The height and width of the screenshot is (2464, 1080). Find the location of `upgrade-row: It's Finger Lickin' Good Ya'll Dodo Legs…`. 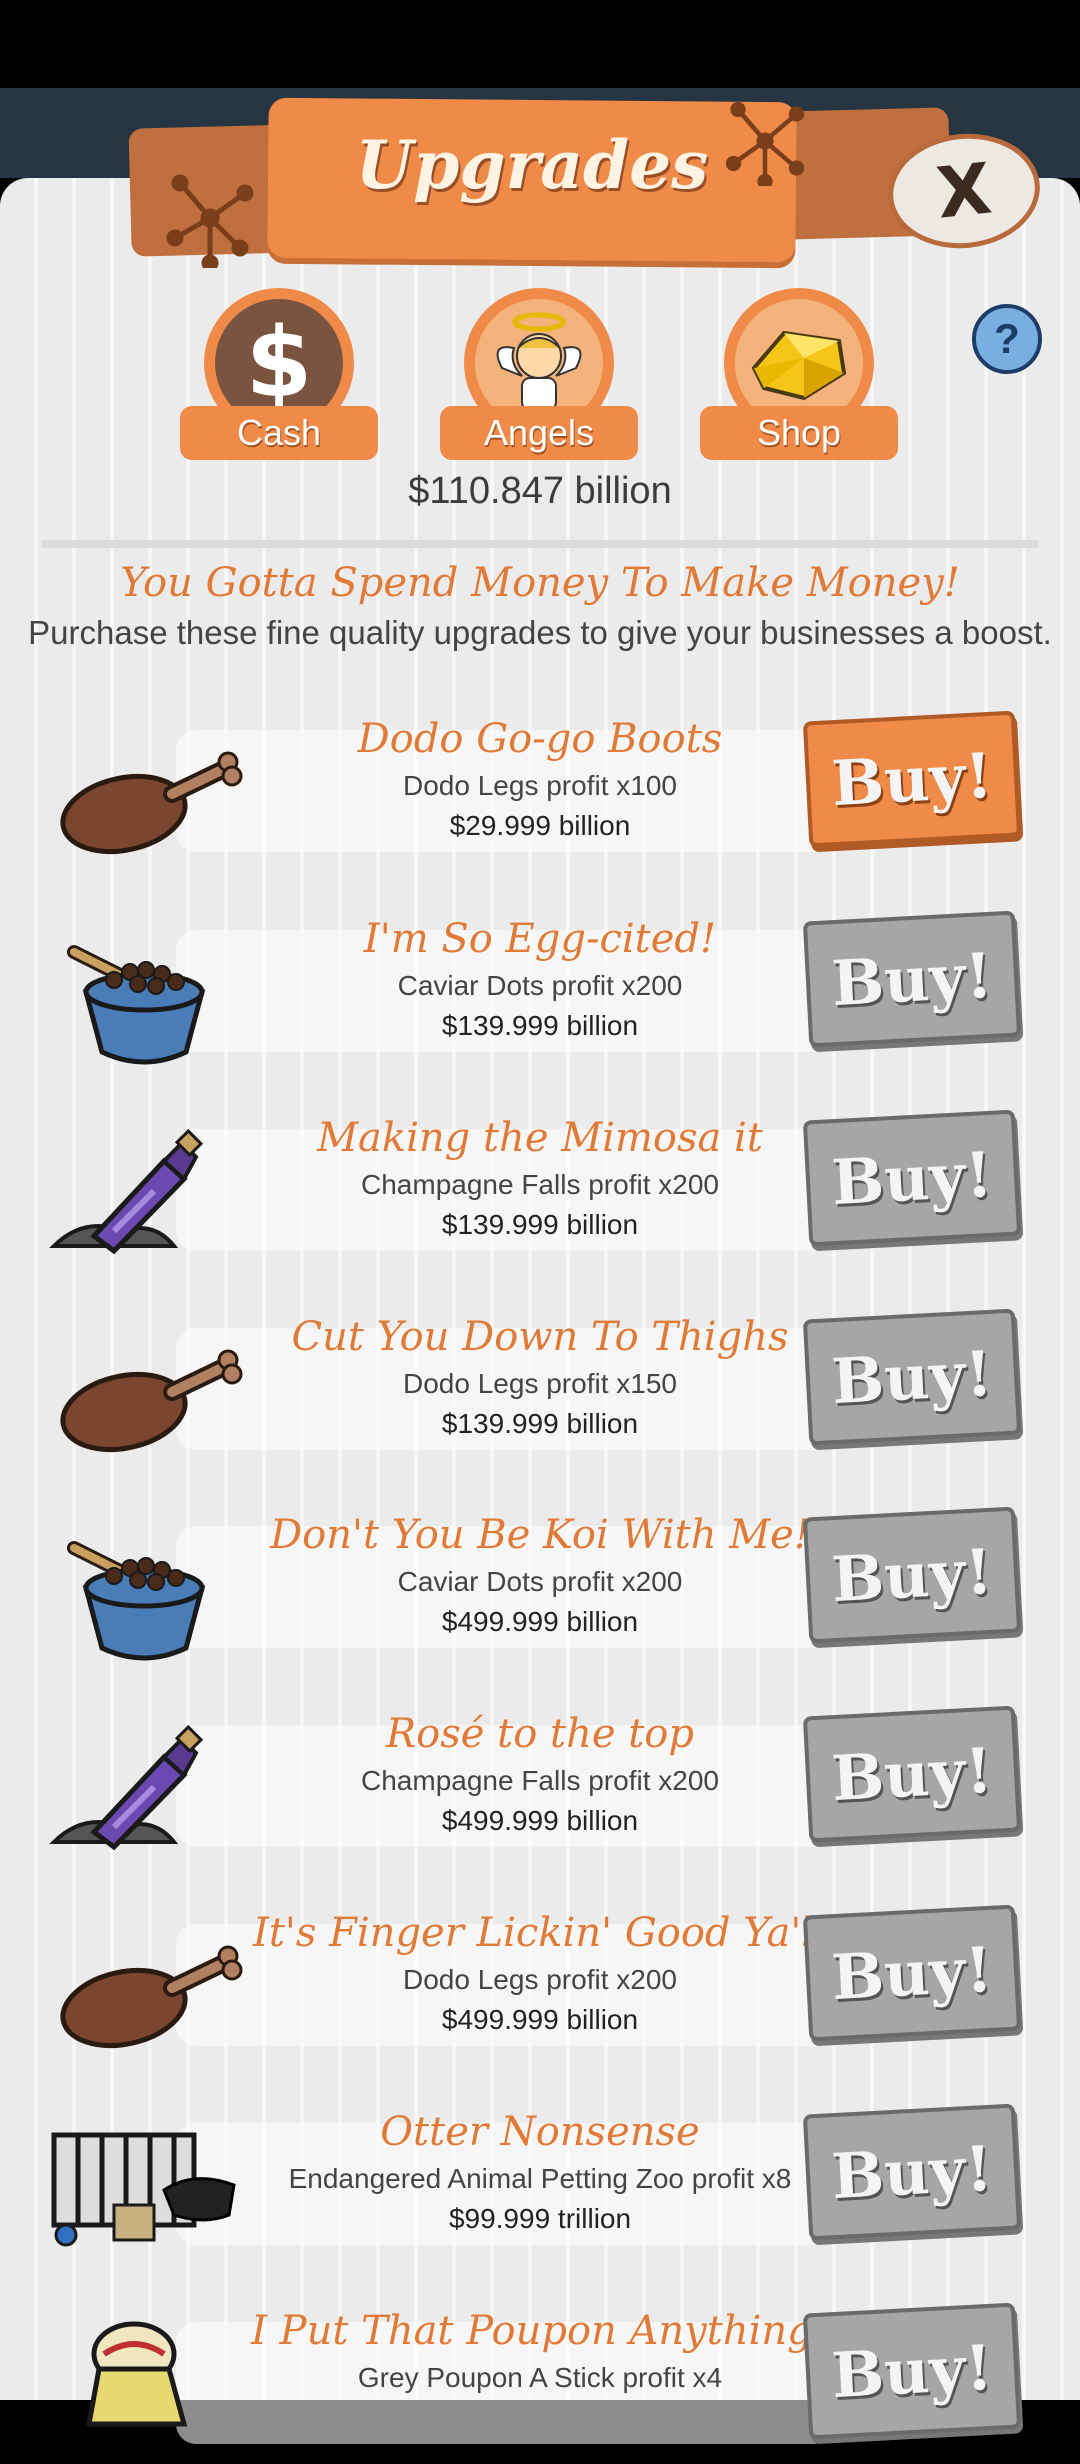

upgrade-row: It's Finger Lickin' Good Ya'll Dodo Legs… is located at coordinates (540, 1985).